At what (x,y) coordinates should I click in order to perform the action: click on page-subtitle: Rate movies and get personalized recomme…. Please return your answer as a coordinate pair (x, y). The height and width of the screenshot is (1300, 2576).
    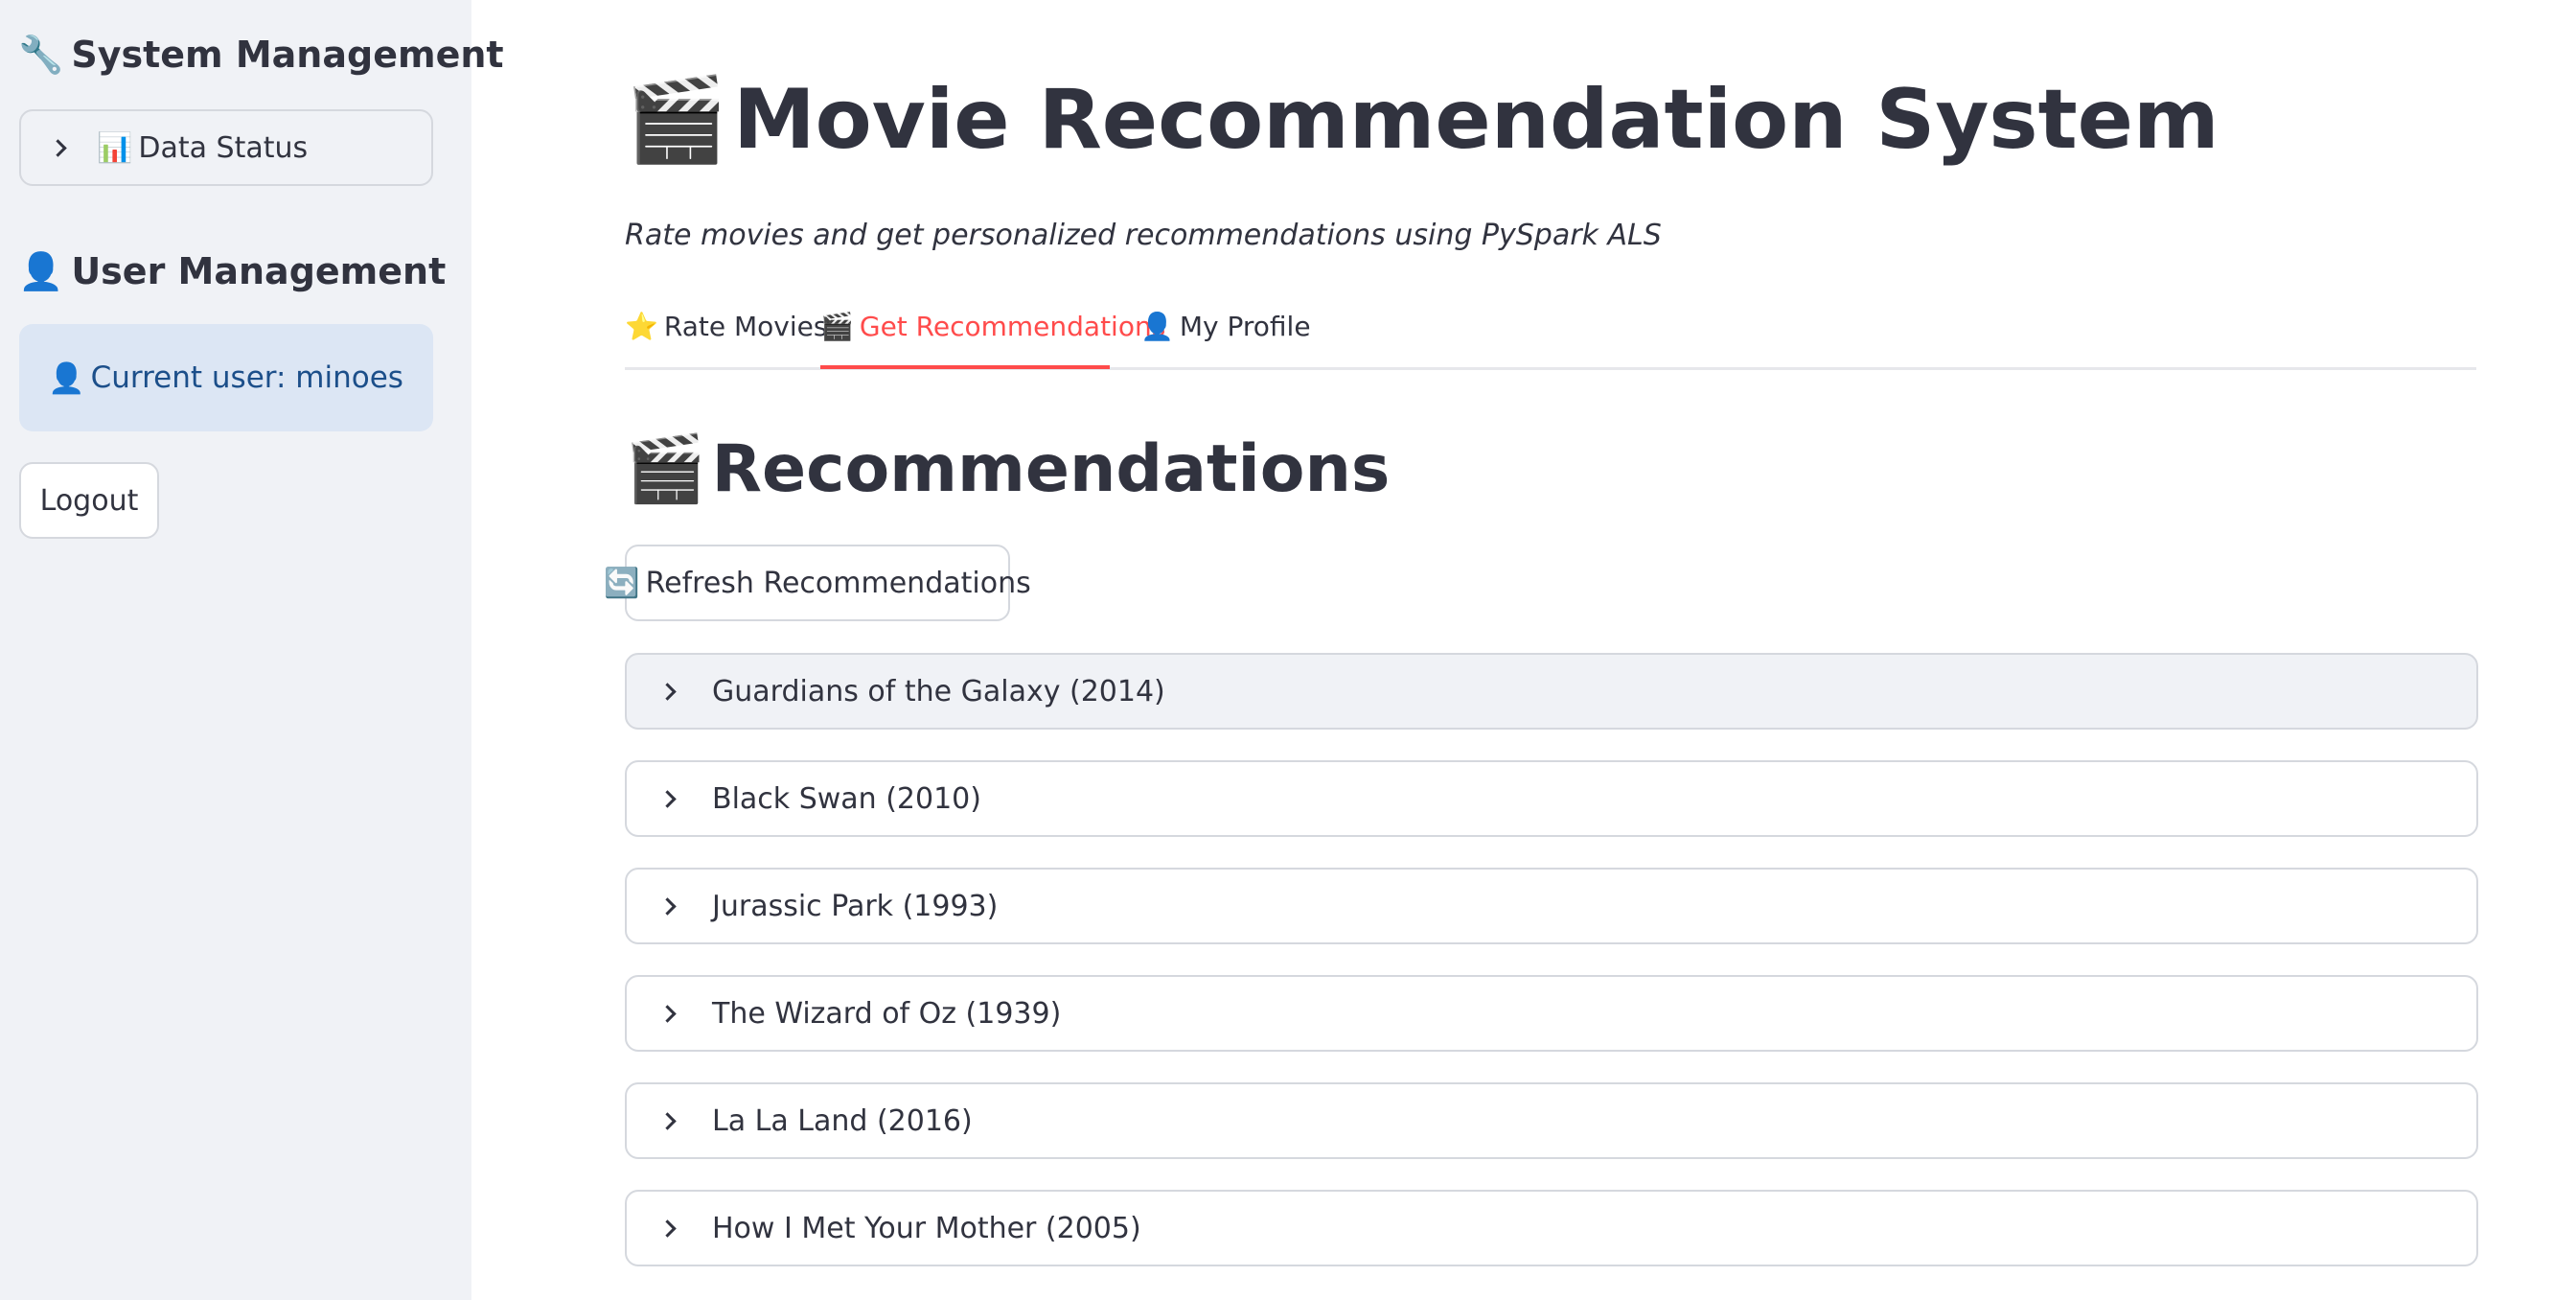
    Looking at the image, I should click on (1143, 235).